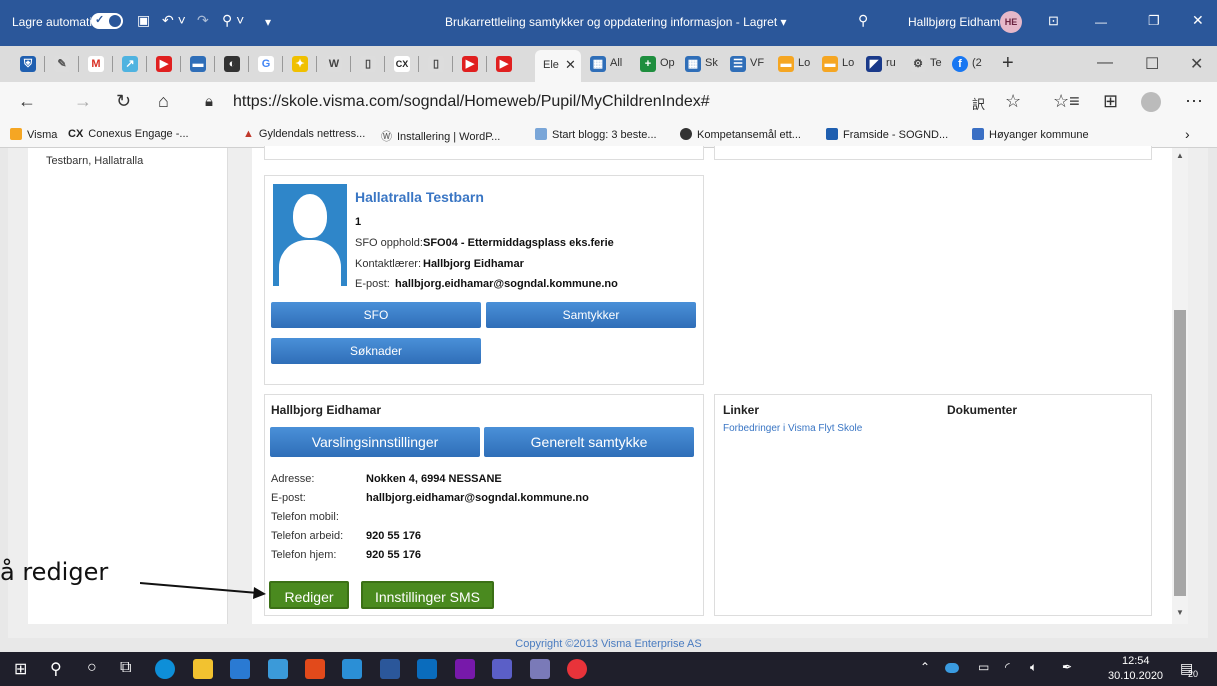 This screenshot has height=686, width=1217. What do you see at coordinates (163, 101) in the screenshot?
I see `home-icon: ⌂` at bounding box center [163, 101].